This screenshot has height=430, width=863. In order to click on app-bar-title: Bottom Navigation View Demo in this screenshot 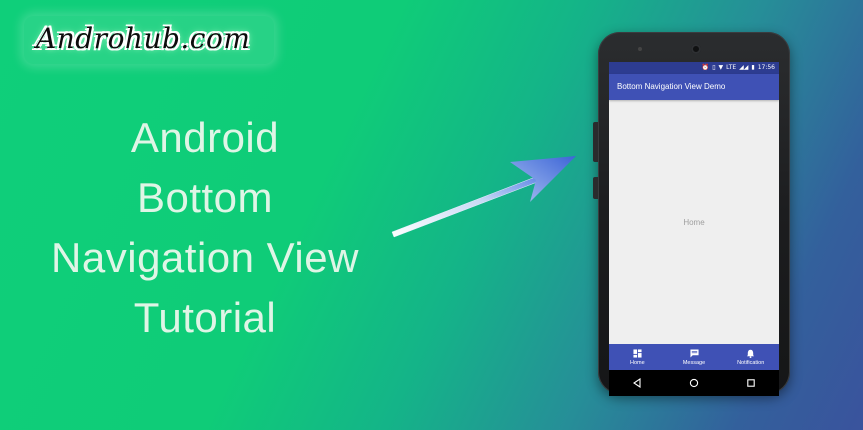, I will do `click(694, 87)`.